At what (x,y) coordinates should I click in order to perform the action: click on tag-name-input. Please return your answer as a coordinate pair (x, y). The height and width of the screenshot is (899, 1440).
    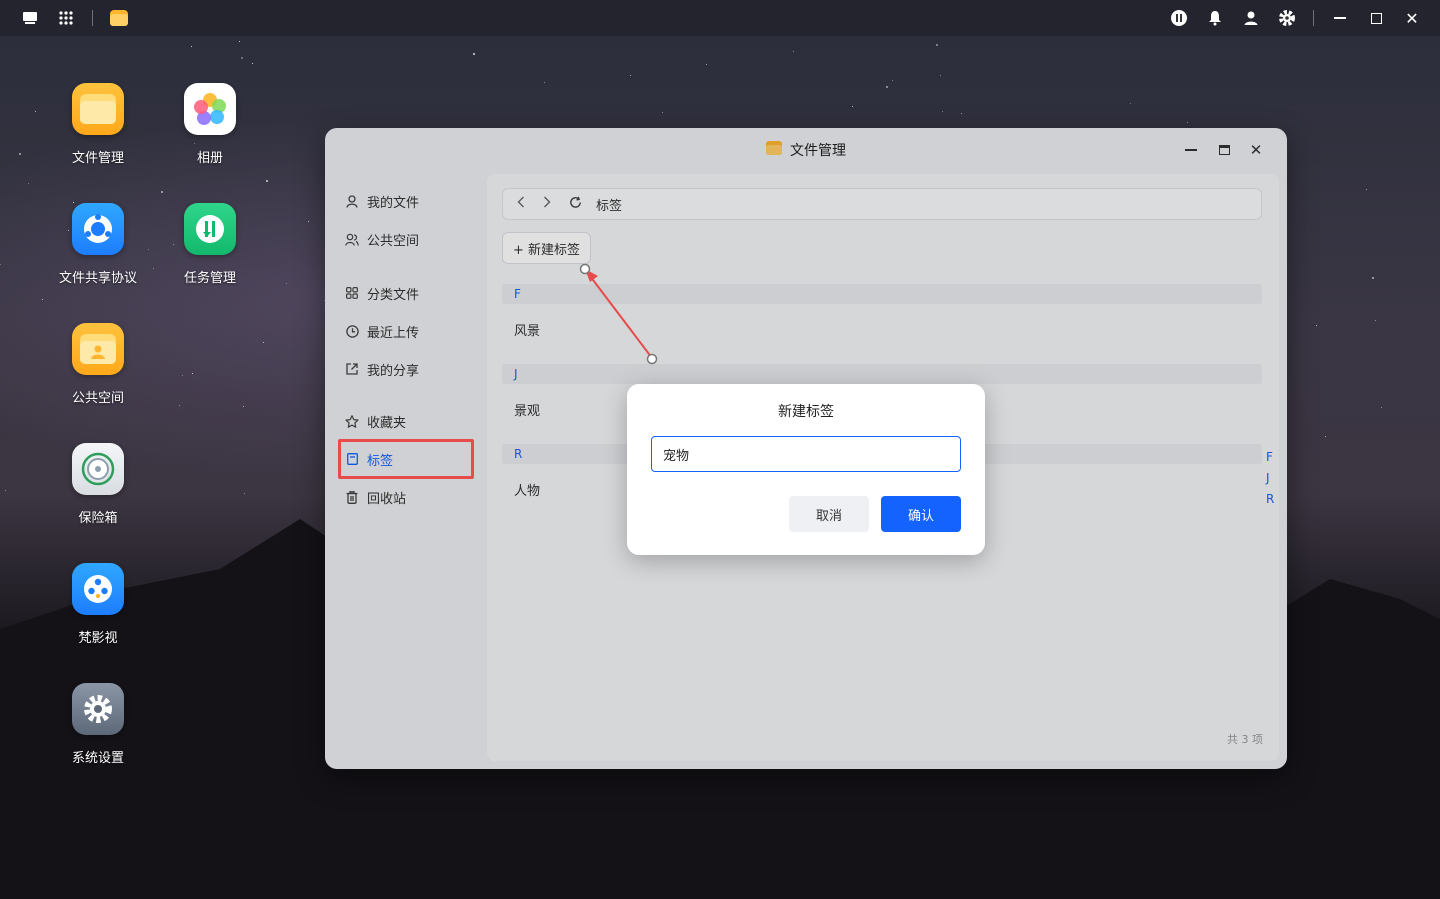
    Looking at the image, I should click on (806, 454).